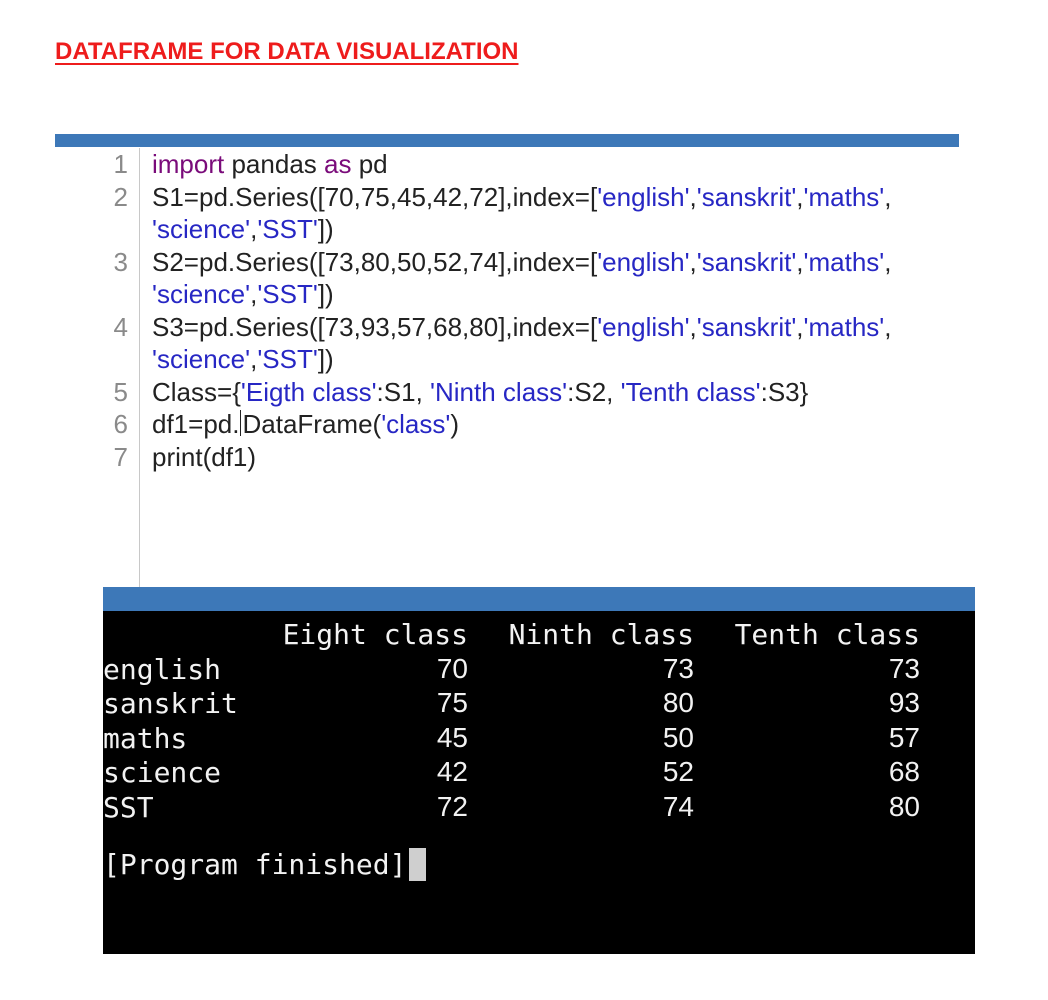 Image resolution: width=1048 pixels, height=1000 pixels. I want to click on code-token: DataFrame(, so click(312, 424).